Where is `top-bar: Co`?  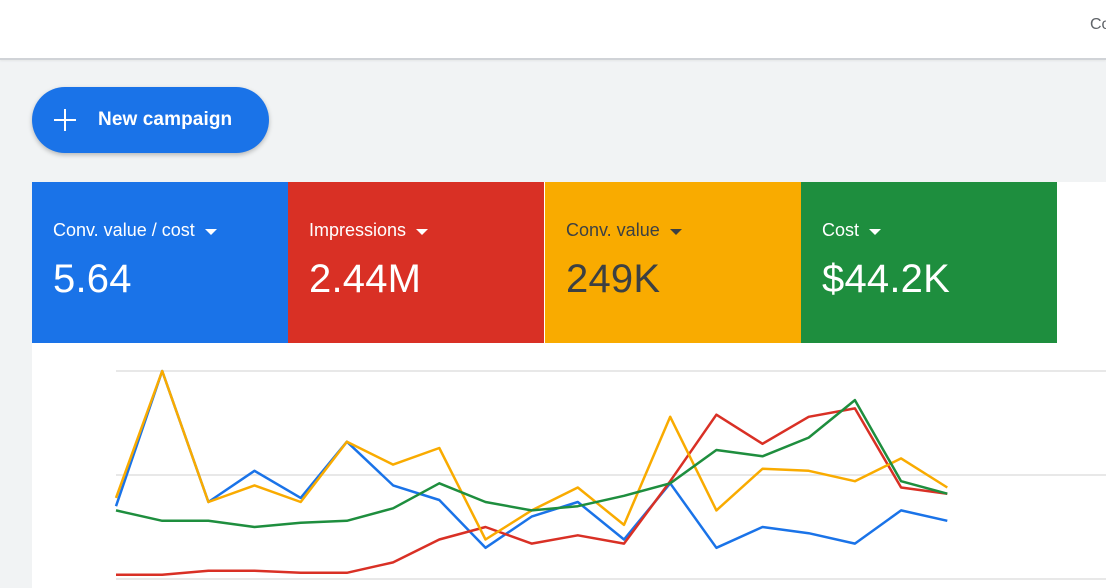
top-bar: Co is located at coordinates (553, 30).